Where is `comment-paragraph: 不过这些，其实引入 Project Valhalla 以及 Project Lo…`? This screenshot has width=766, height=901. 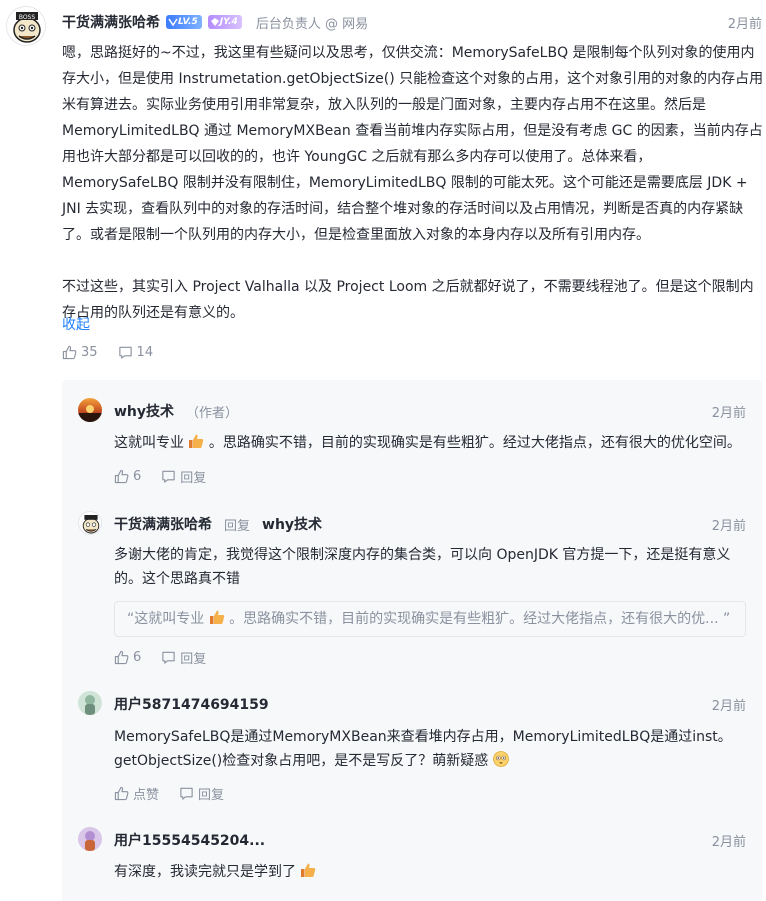 comment-paragraph: 不过这些，其实引入 Project Valhalla 以及 Project Lo… is located at coordinates (408, 300).